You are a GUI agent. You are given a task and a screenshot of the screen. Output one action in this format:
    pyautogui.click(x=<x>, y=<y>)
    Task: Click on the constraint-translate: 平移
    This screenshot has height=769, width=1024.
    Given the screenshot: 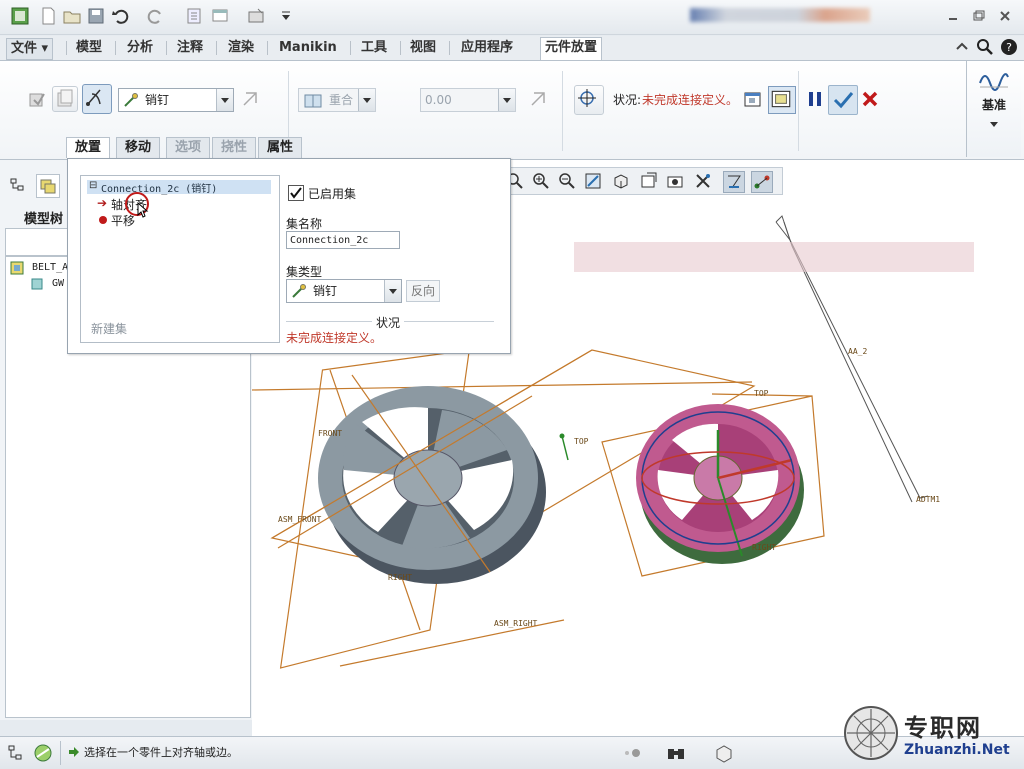 What is the action you would take?
    pyautogui.click(x=123, y=220)
    